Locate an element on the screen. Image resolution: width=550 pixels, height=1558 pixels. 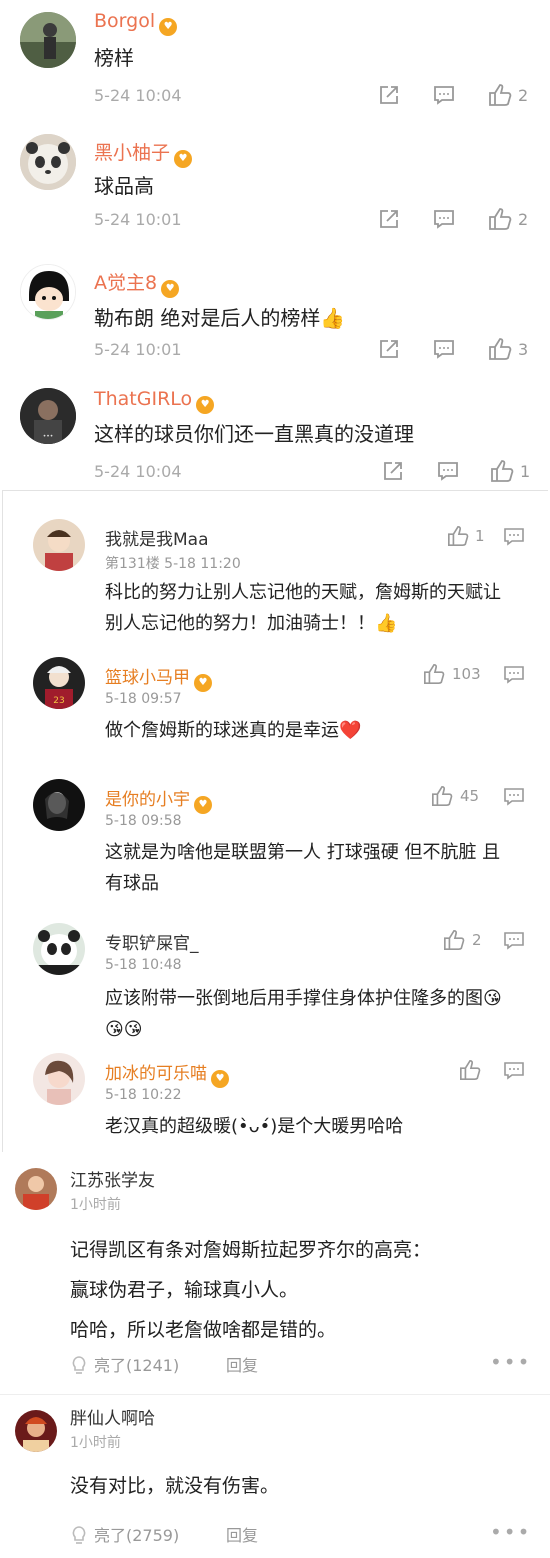
lightbulb-icon is located at coordinates (79, 1365).